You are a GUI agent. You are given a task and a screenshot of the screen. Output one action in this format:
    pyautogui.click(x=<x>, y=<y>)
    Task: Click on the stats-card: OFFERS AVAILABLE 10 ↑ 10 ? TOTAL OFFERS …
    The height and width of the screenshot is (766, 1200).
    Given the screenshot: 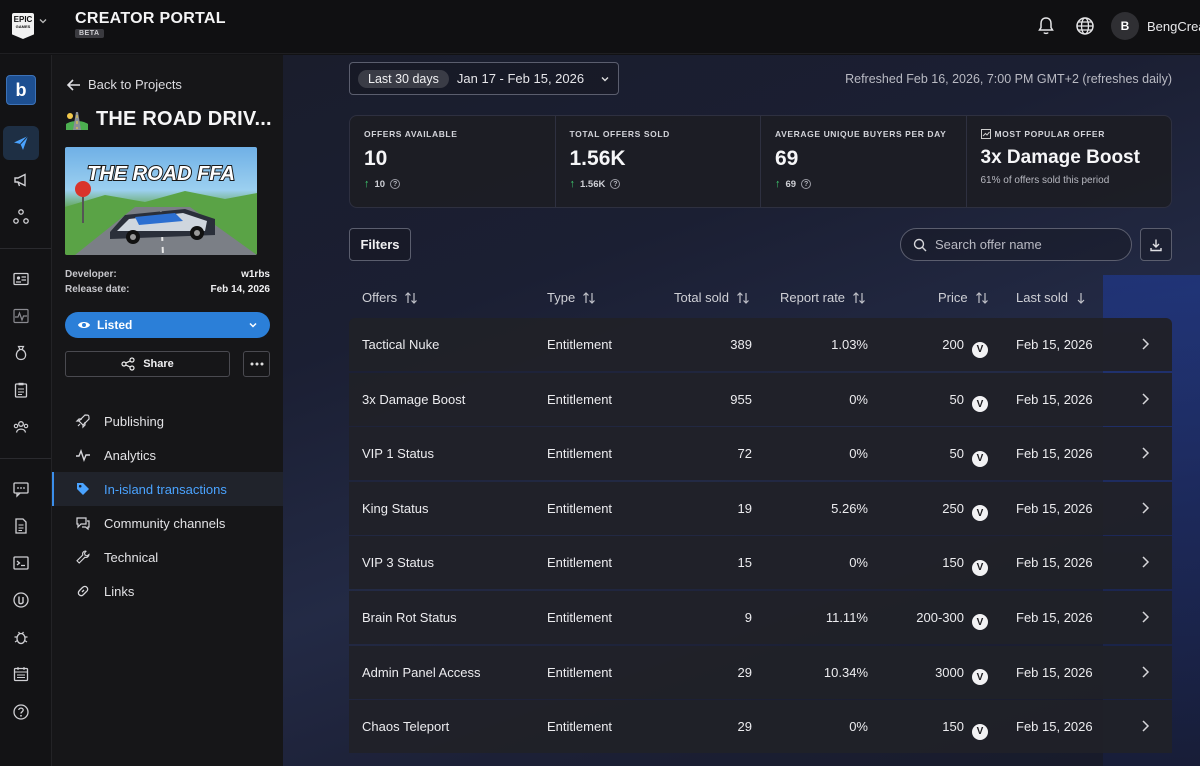 What is the action you would take?
    pyautogui.click(x=760, y=161)
    